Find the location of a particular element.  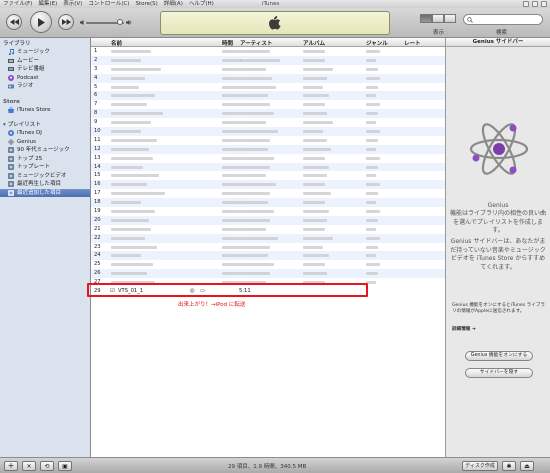

table-row: 6 is located at coordinates (268, 96).